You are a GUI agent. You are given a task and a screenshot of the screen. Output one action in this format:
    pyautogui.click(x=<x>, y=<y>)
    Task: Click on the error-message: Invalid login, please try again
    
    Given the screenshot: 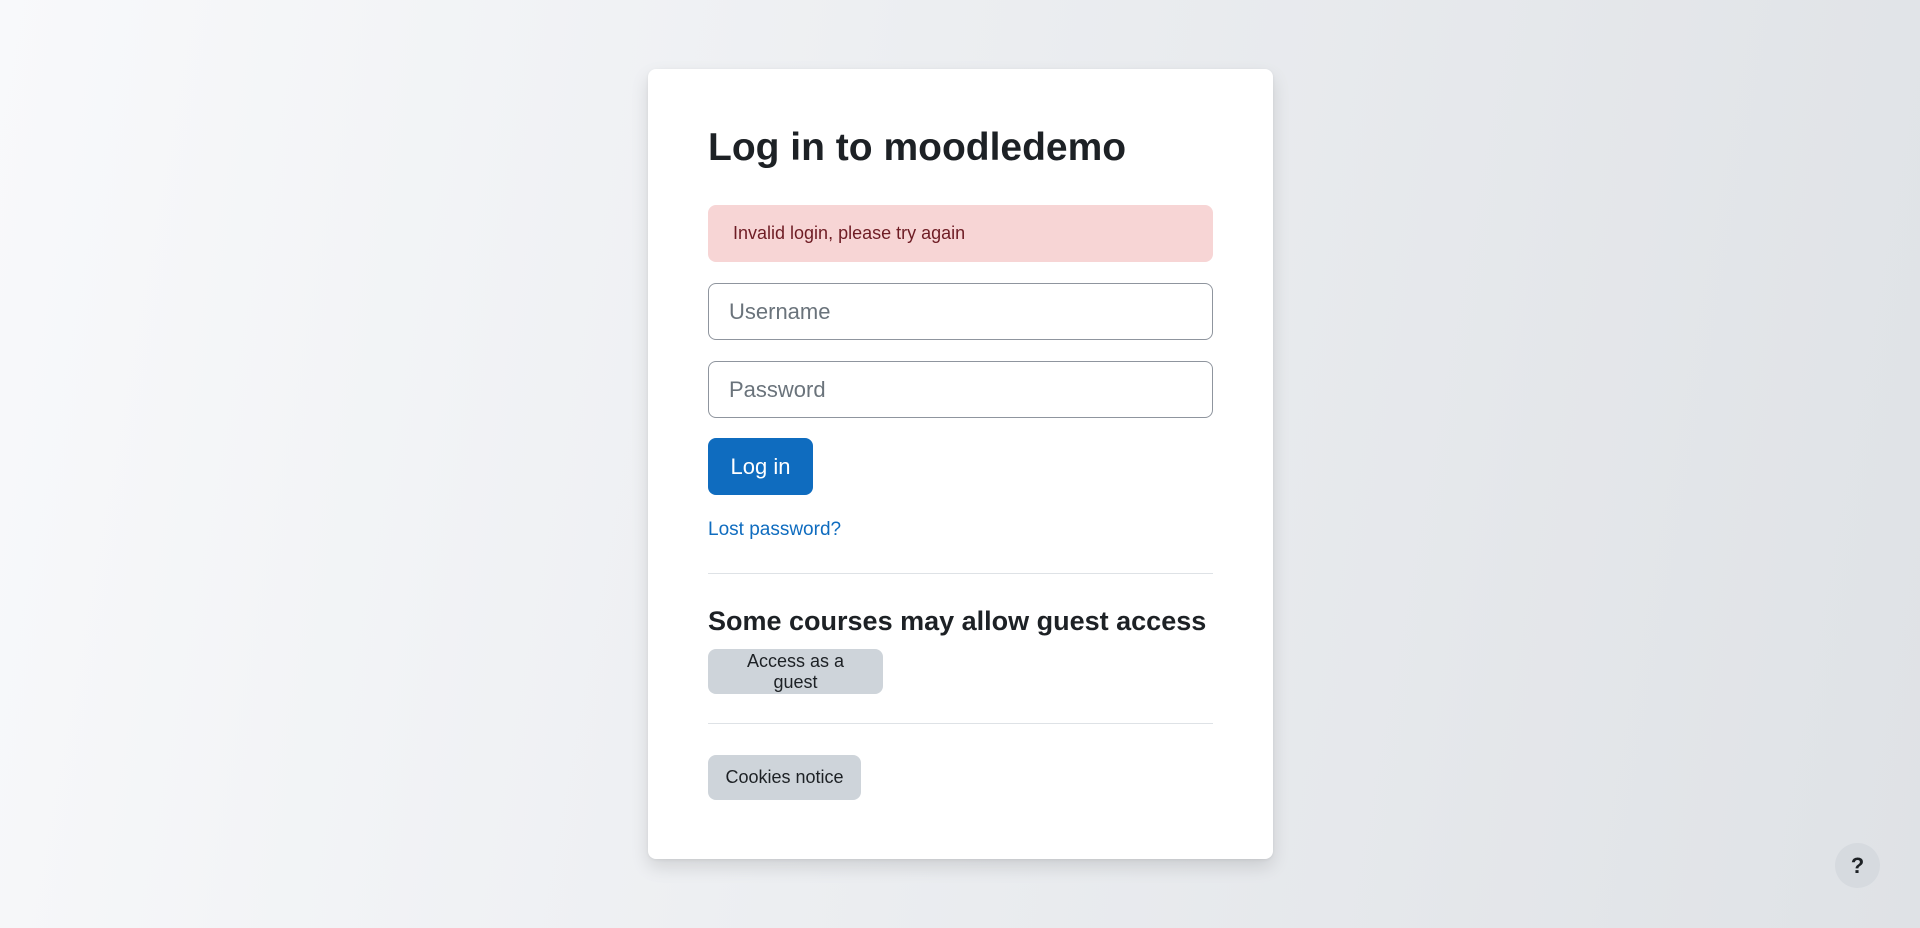 What is the action you would take?
    pyautogui.click(x=849, y=233)
    